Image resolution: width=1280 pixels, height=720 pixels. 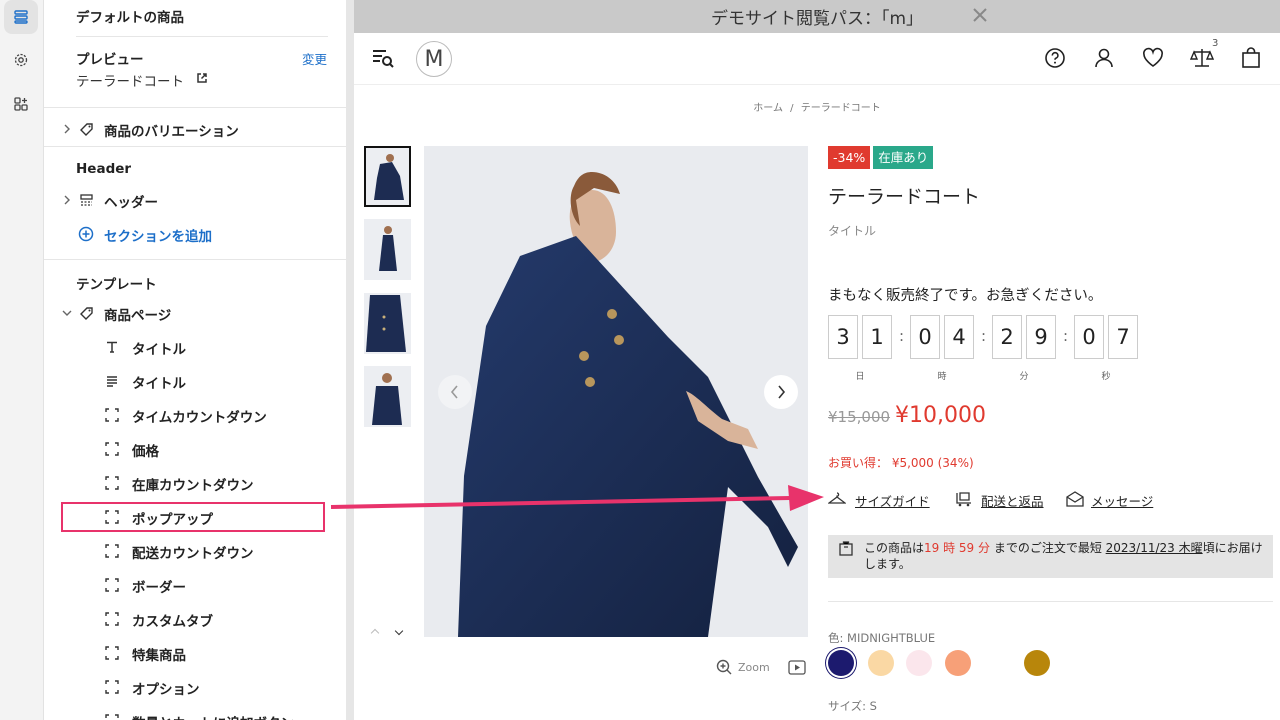 I want to click on prev-image-button, so click(x=455, y=392).